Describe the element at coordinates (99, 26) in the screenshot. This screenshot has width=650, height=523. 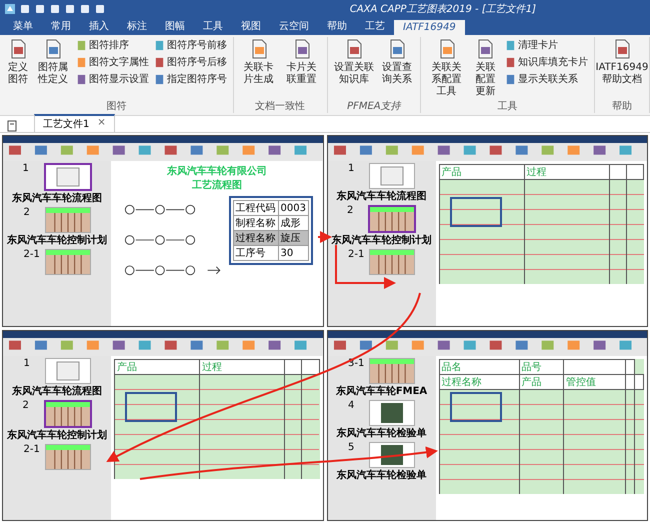
I see `ribbon-tab: 插入` at that location.